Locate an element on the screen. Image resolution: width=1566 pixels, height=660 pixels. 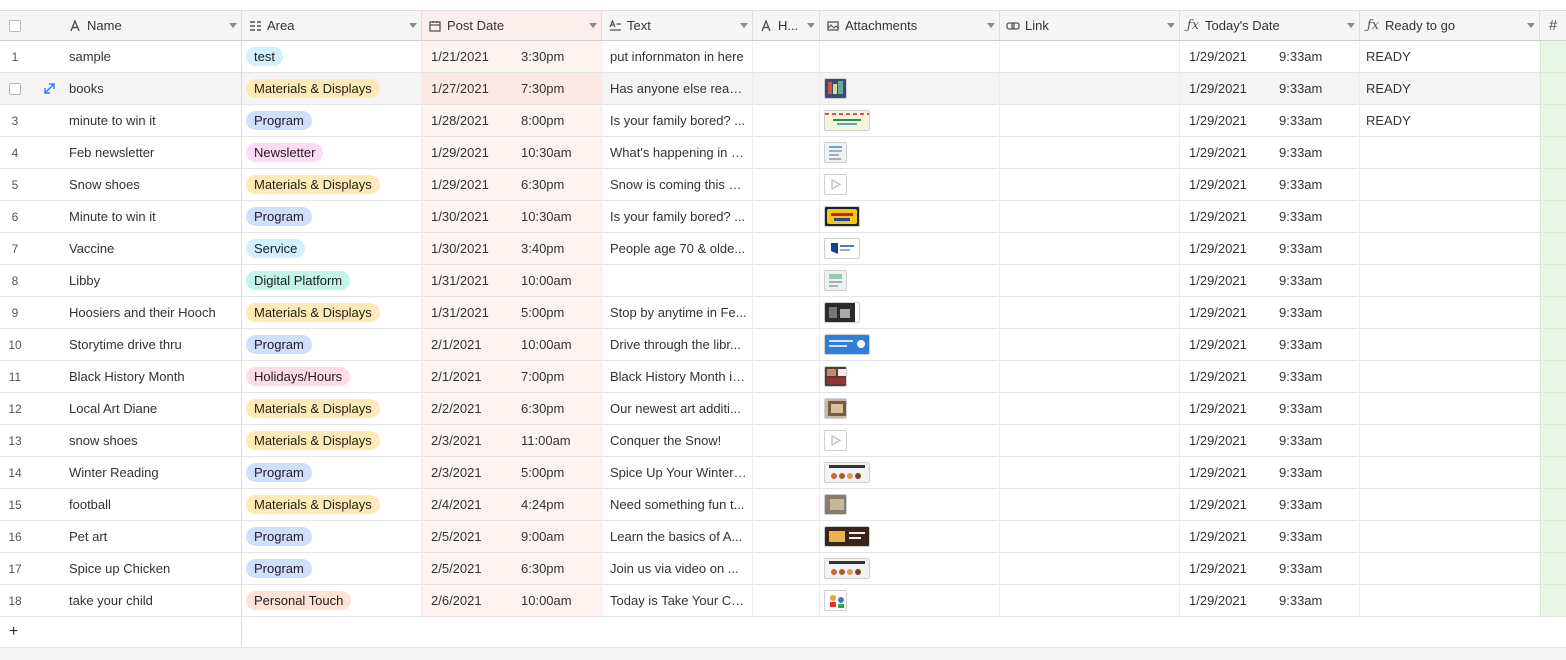
post-date-cell: 1/29/2021 6:30pm is located at coordinates (512, 184).